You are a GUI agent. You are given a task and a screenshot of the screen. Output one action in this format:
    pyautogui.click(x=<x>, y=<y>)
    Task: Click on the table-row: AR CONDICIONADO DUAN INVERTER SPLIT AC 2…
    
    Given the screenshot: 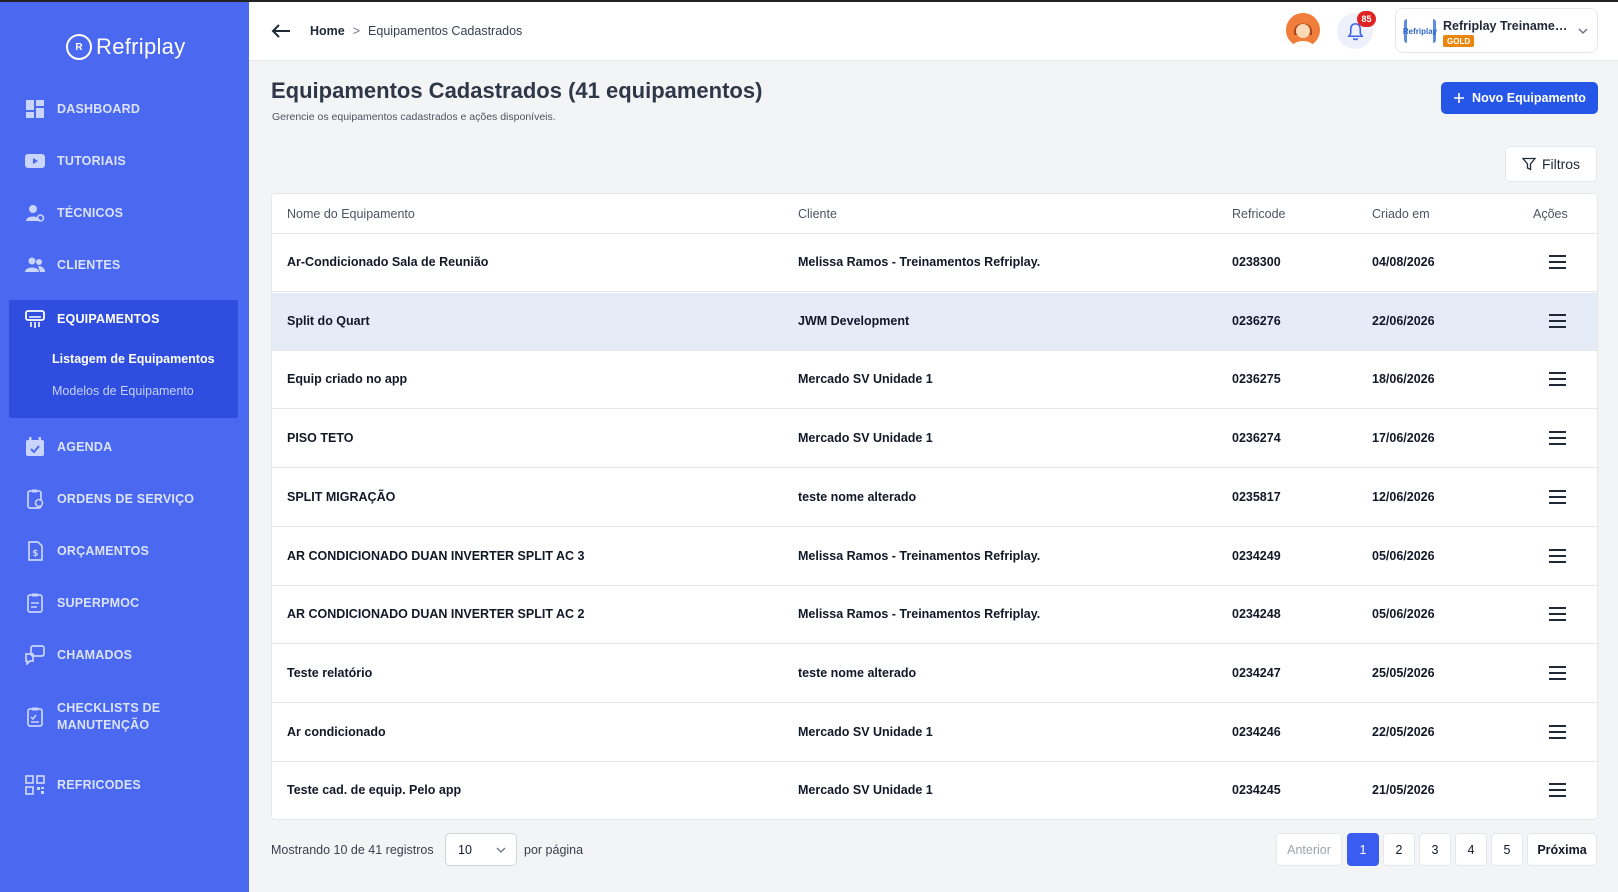 What is the action you would take?
    pyautogui.click(x=934, y=615)
    